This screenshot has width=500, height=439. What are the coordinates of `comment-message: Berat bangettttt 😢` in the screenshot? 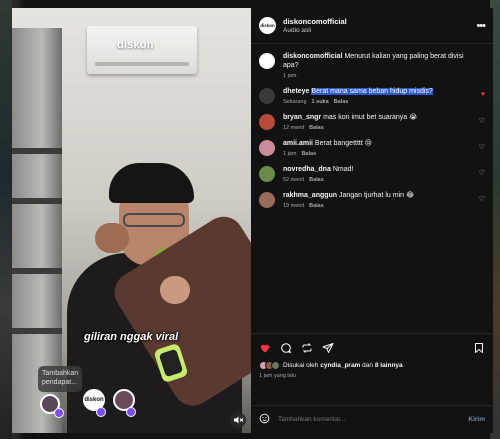 It's located at (343, 143).